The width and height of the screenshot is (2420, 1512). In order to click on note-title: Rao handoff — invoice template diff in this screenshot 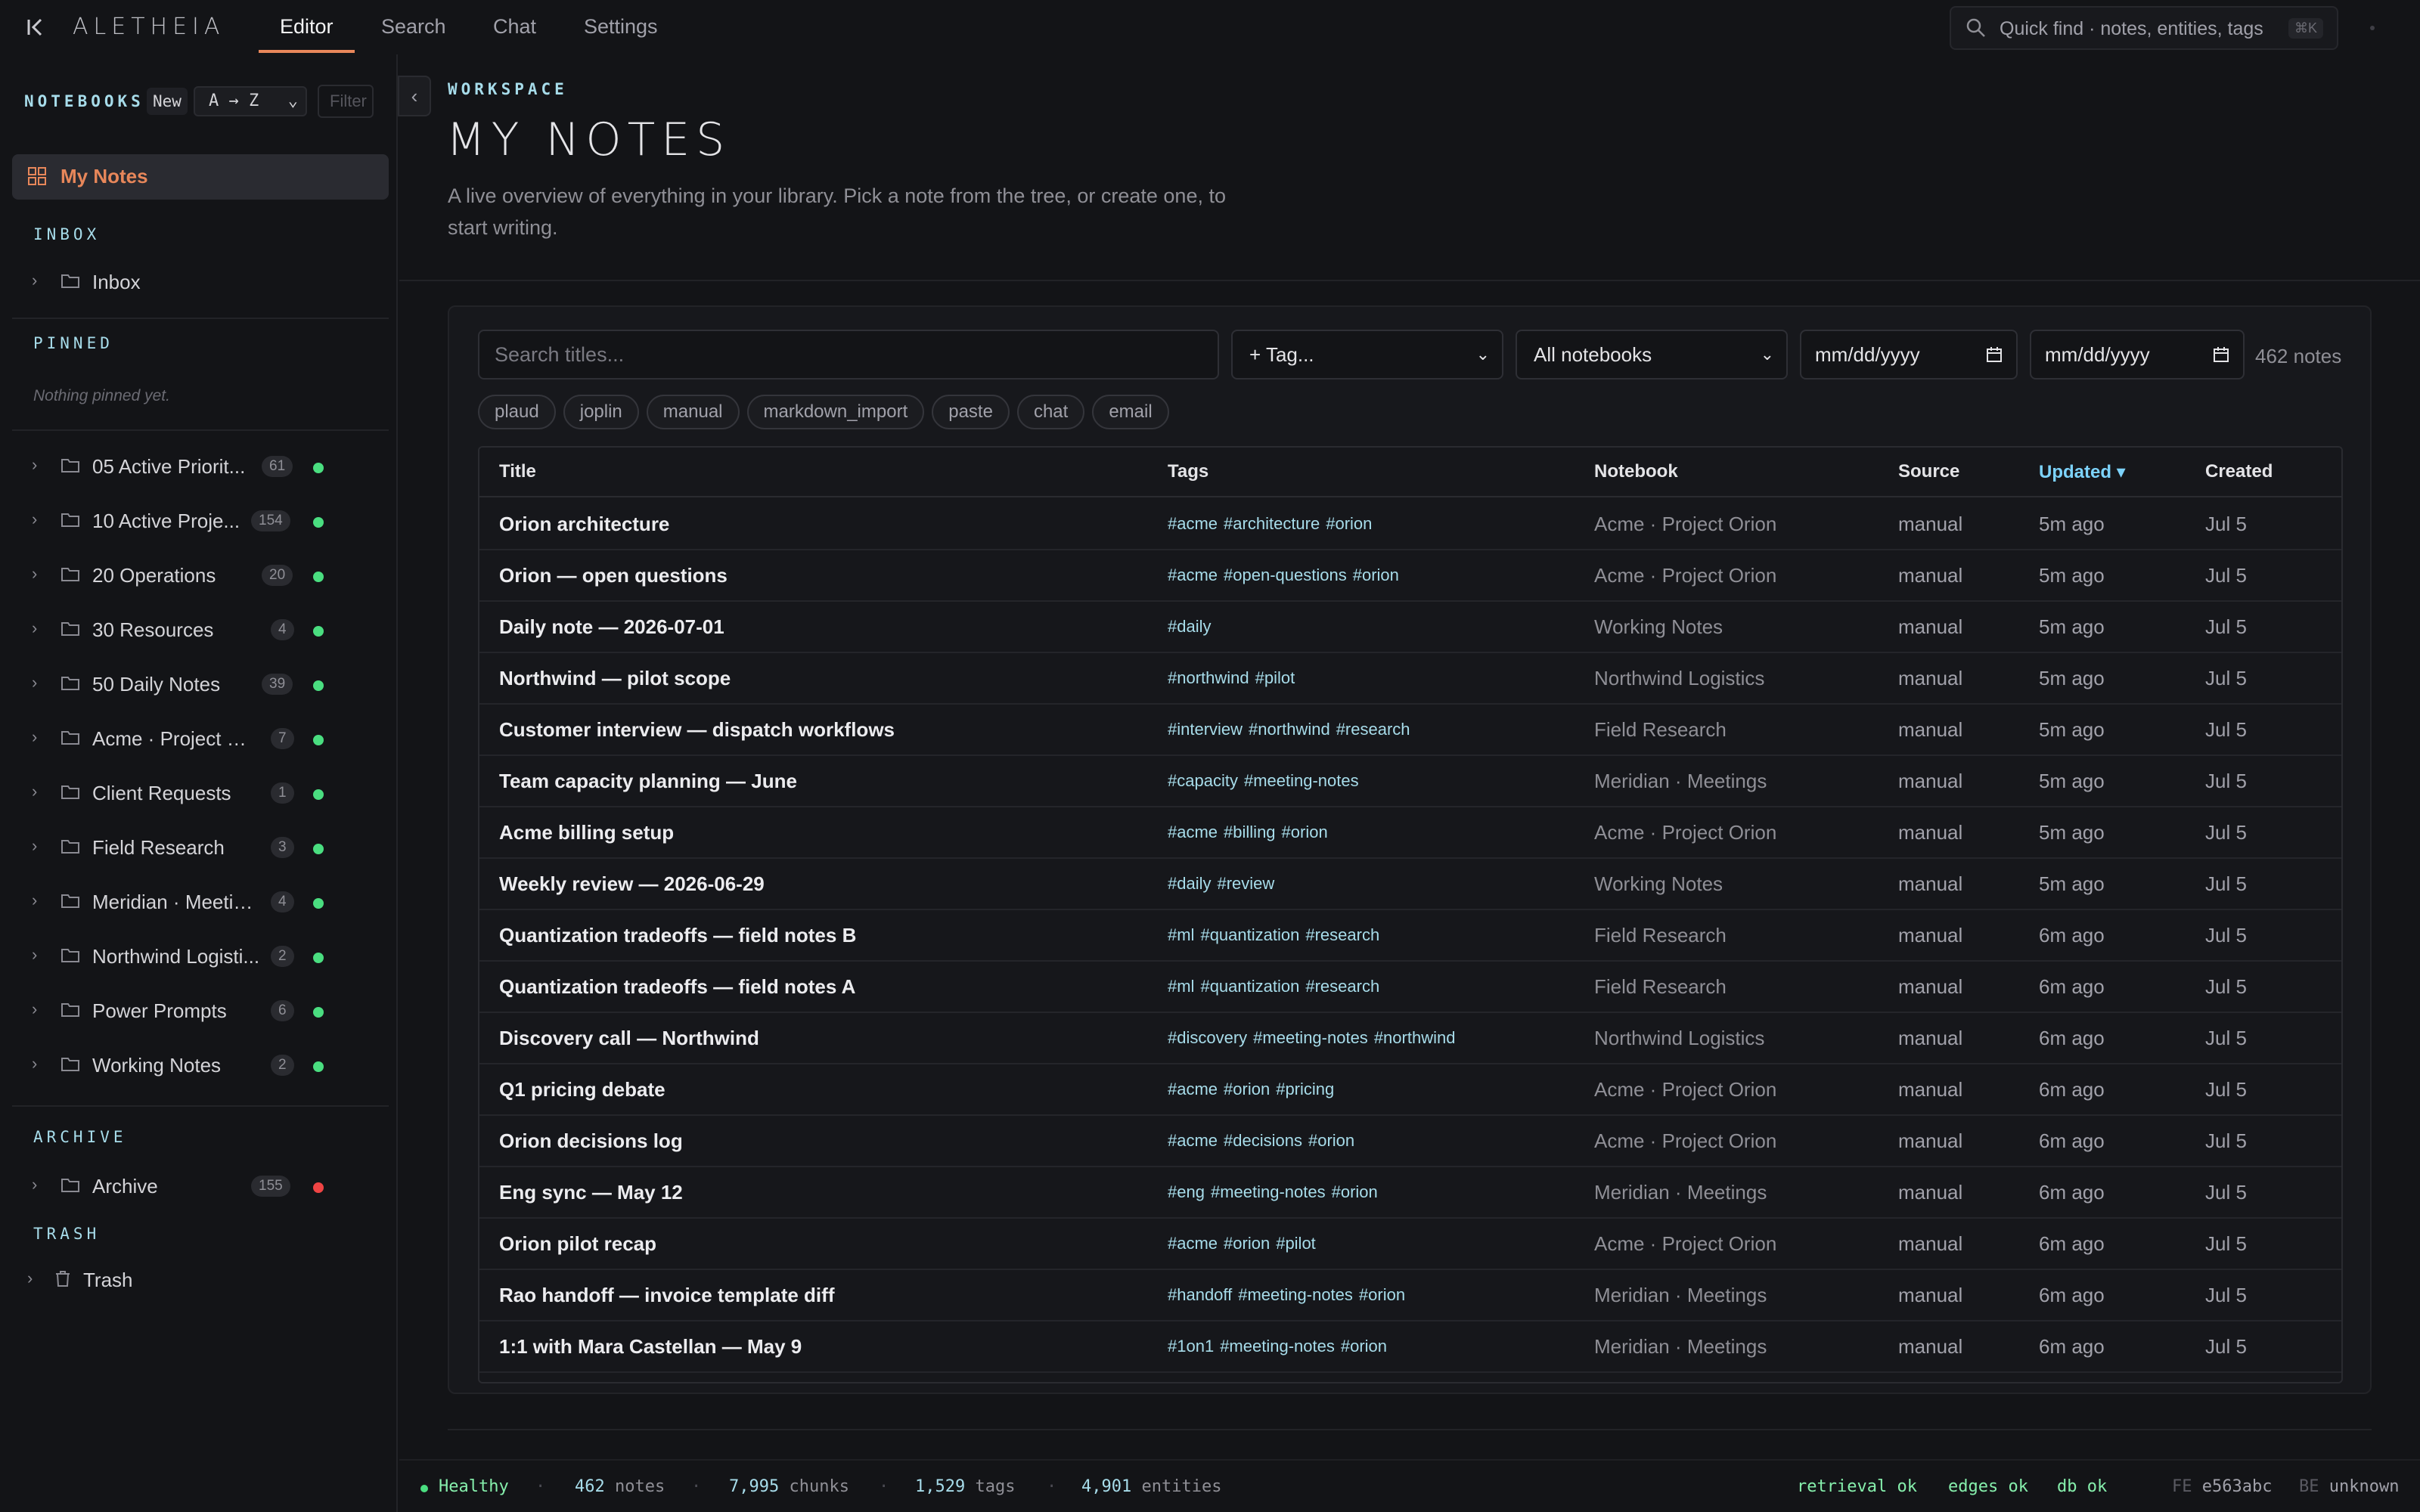, I will do `click(666, 1295)`.